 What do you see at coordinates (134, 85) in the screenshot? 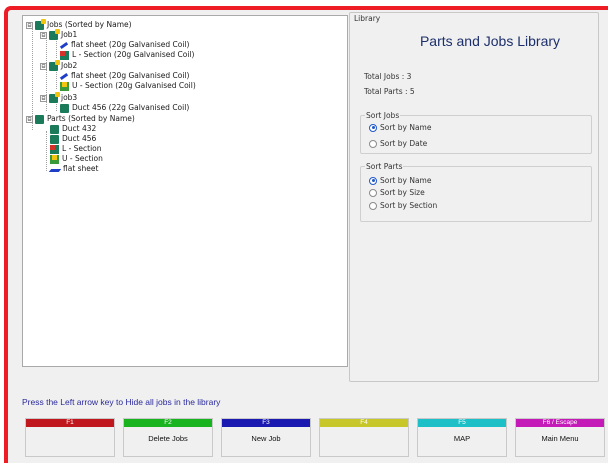
I see `tree-label: U - Section (20g Galvanised Coil)` at bounding box center [134, 85].